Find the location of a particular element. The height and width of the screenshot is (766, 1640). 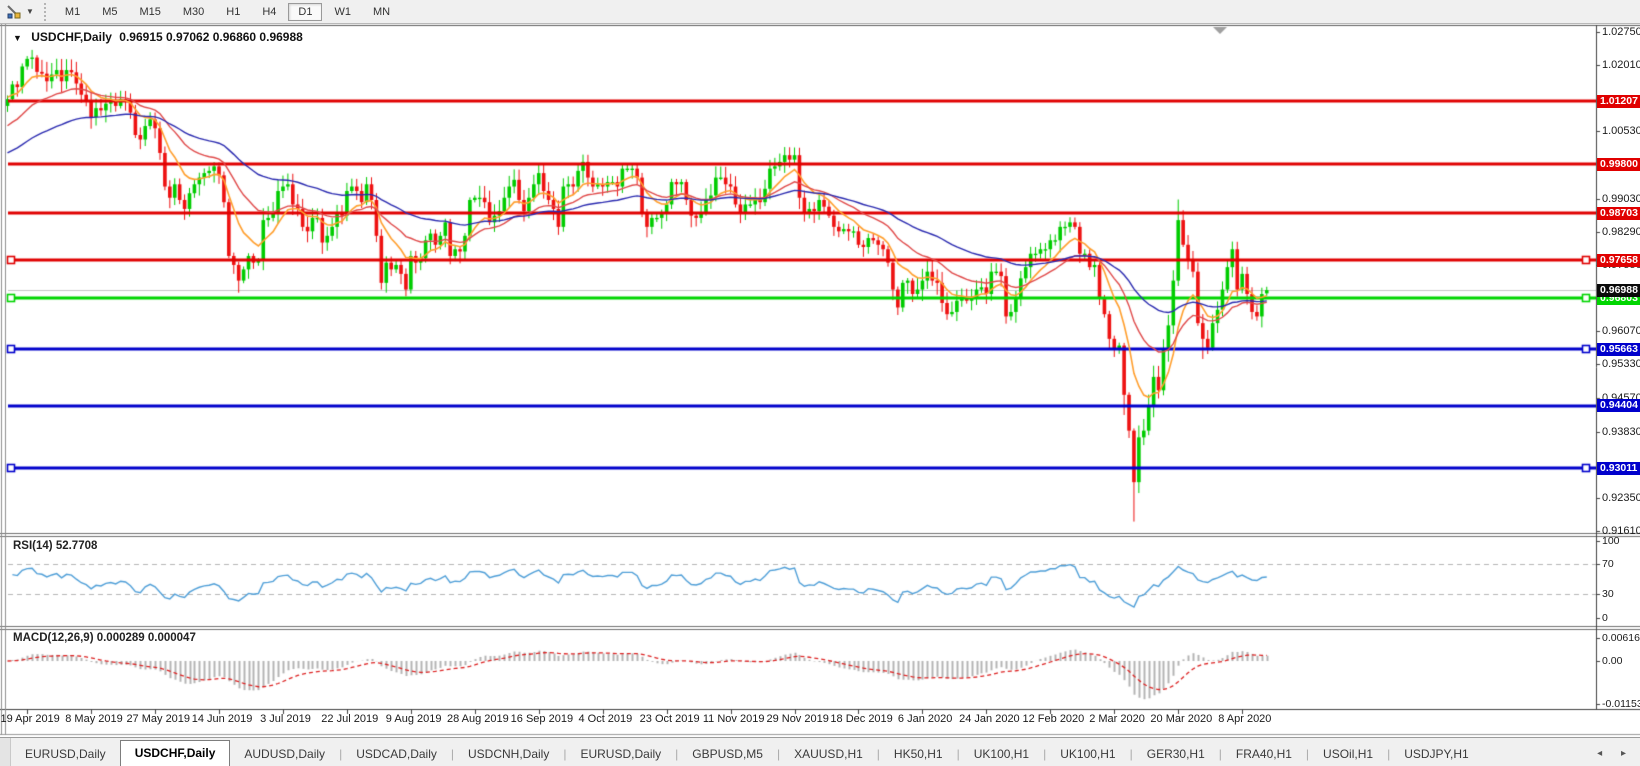

date-axis-label: 6 Jan 2020 is located at coordinates (925, 719).